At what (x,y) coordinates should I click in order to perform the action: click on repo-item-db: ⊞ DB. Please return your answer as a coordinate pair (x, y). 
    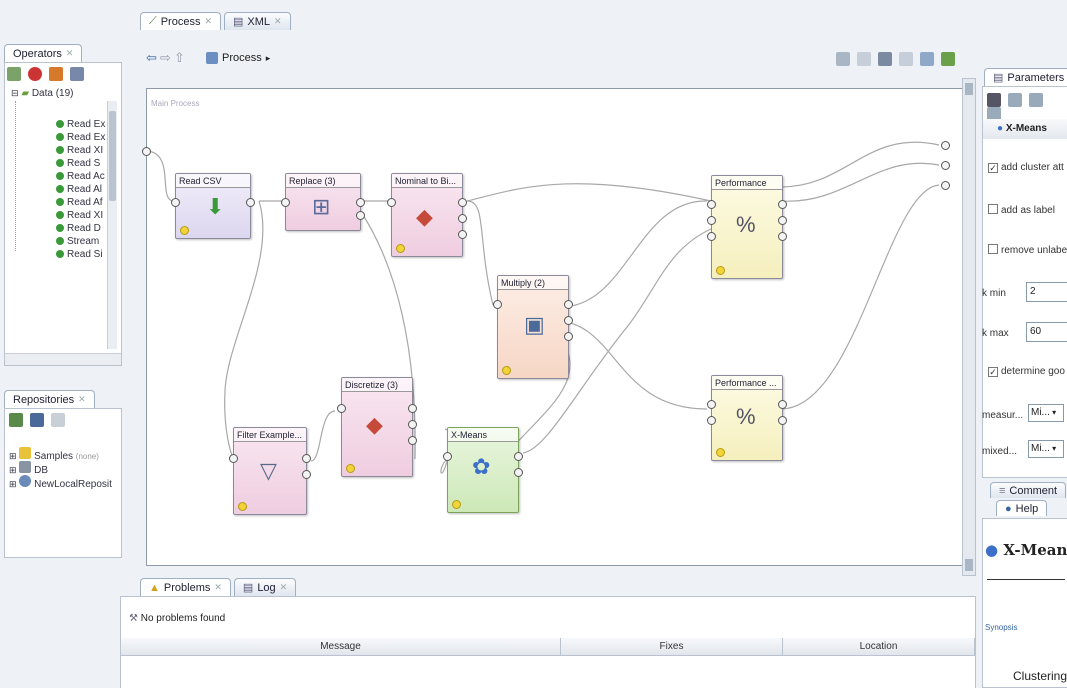
    Looking at the image, I should click on (28, 468).